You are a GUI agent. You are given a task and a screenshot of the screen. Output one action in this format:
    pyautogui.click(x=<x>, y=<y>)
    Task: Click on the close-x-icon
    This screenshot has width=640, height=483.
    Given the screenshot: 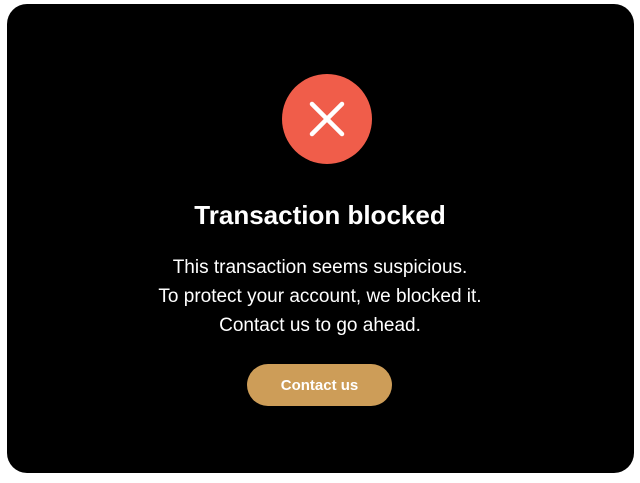 What is the action you would take?
    pyautogui.click(x=327, y=119)
    